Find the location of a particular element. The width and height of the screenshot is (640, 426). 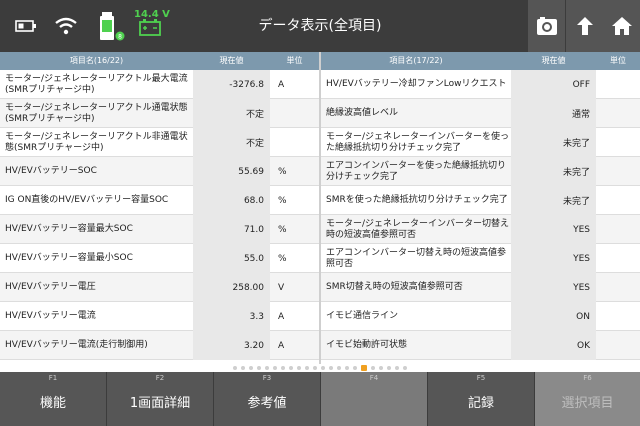

page-title: データ表示(全項目) is located at coordinates (320, 26).